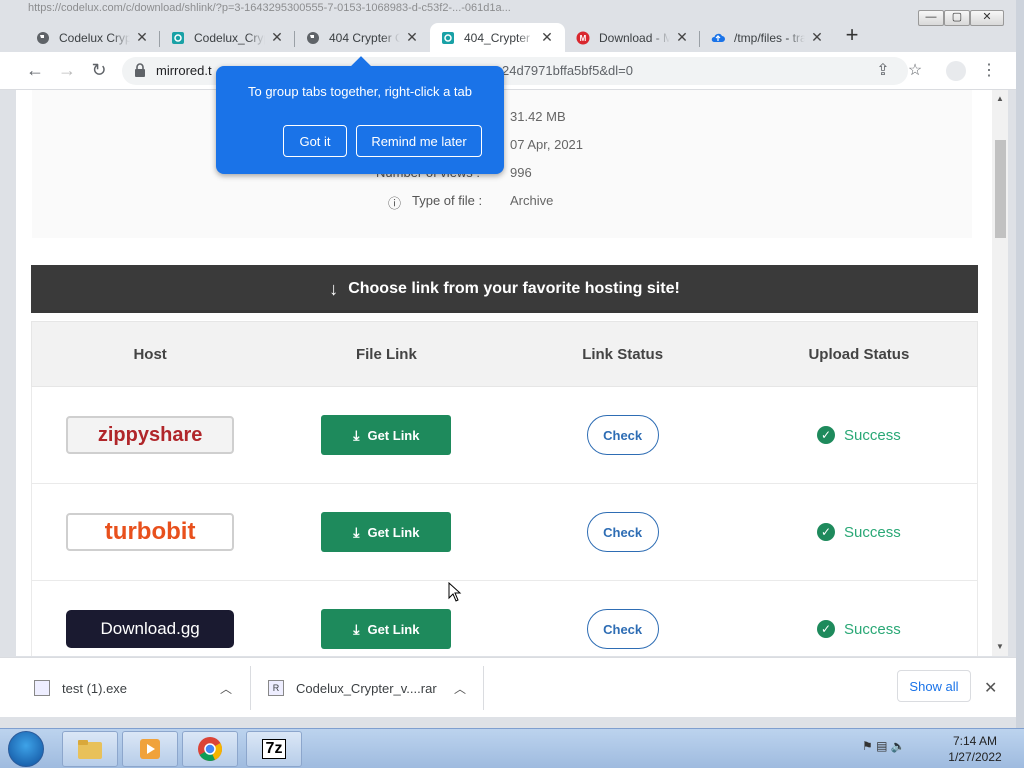 The height and width of the screenshot is (768, 1024). Describe the element at coordinates (975, 749) in the screenshot. I see `taskbar-clock: 7:14 AM 1/27/2022` at that location.